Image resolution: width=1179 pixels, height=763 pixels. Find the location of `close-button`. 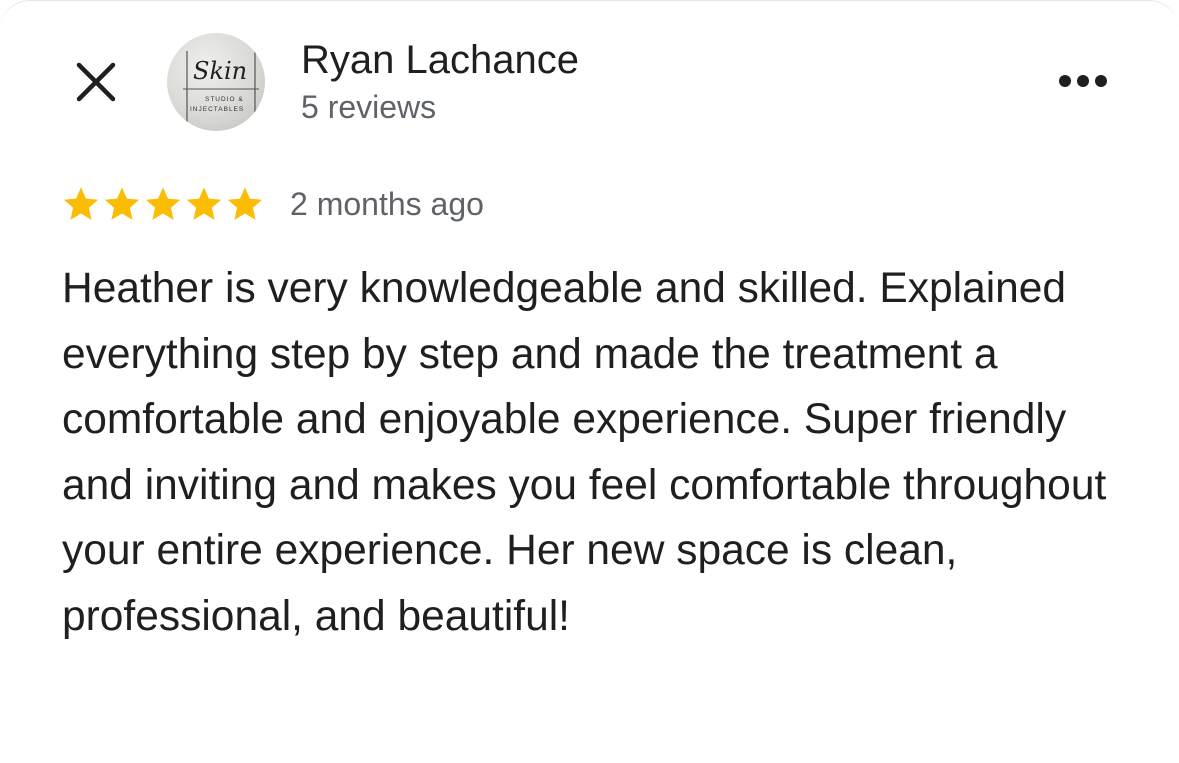

close-button is located at coordinates (96, 82).